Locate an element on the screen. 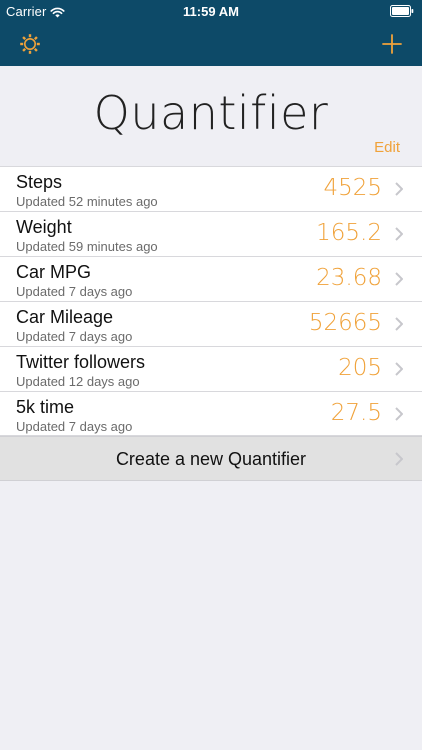 The height and width of the screenshot is (750, 422). quantifier-value: 205 is located at coordinates (360, 368).